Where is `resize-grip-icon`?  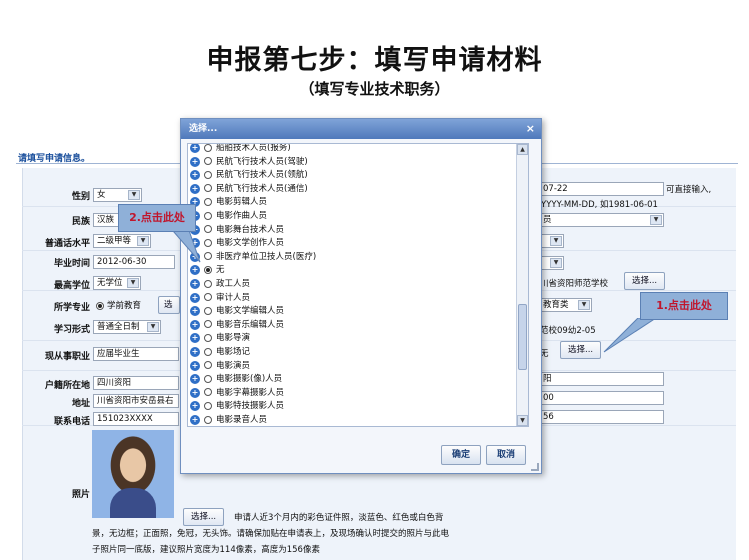 resize-grip-icon is located at coordinates (535, 467).